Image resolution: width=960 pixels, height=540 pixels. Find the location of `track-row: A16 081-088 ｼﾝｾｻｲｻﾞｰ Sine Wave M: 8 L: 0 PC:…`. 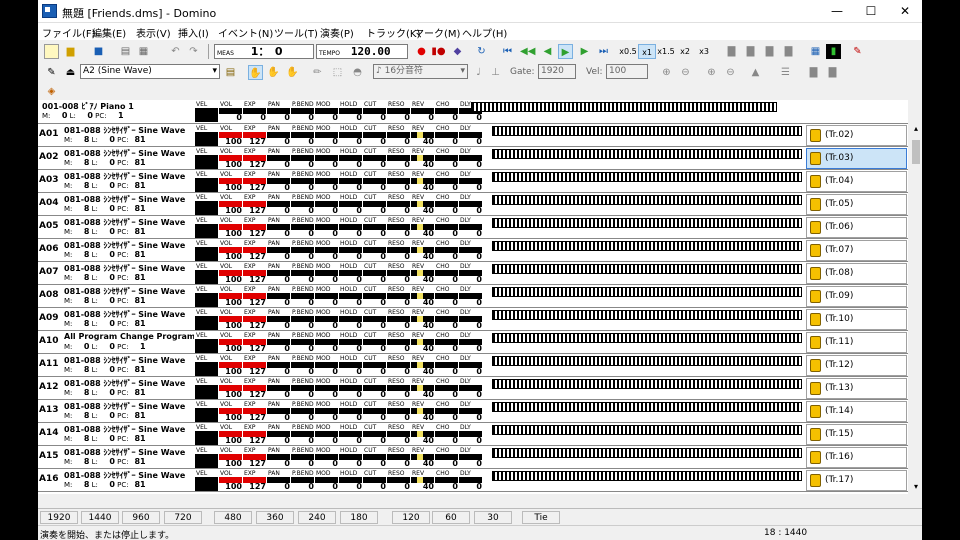

track-row: A16 081-088 ｼﾝｾｻｲｻﾞｰ Sine Wave M: 8 L: 0 PC:… is located at coordinates (473, 480).